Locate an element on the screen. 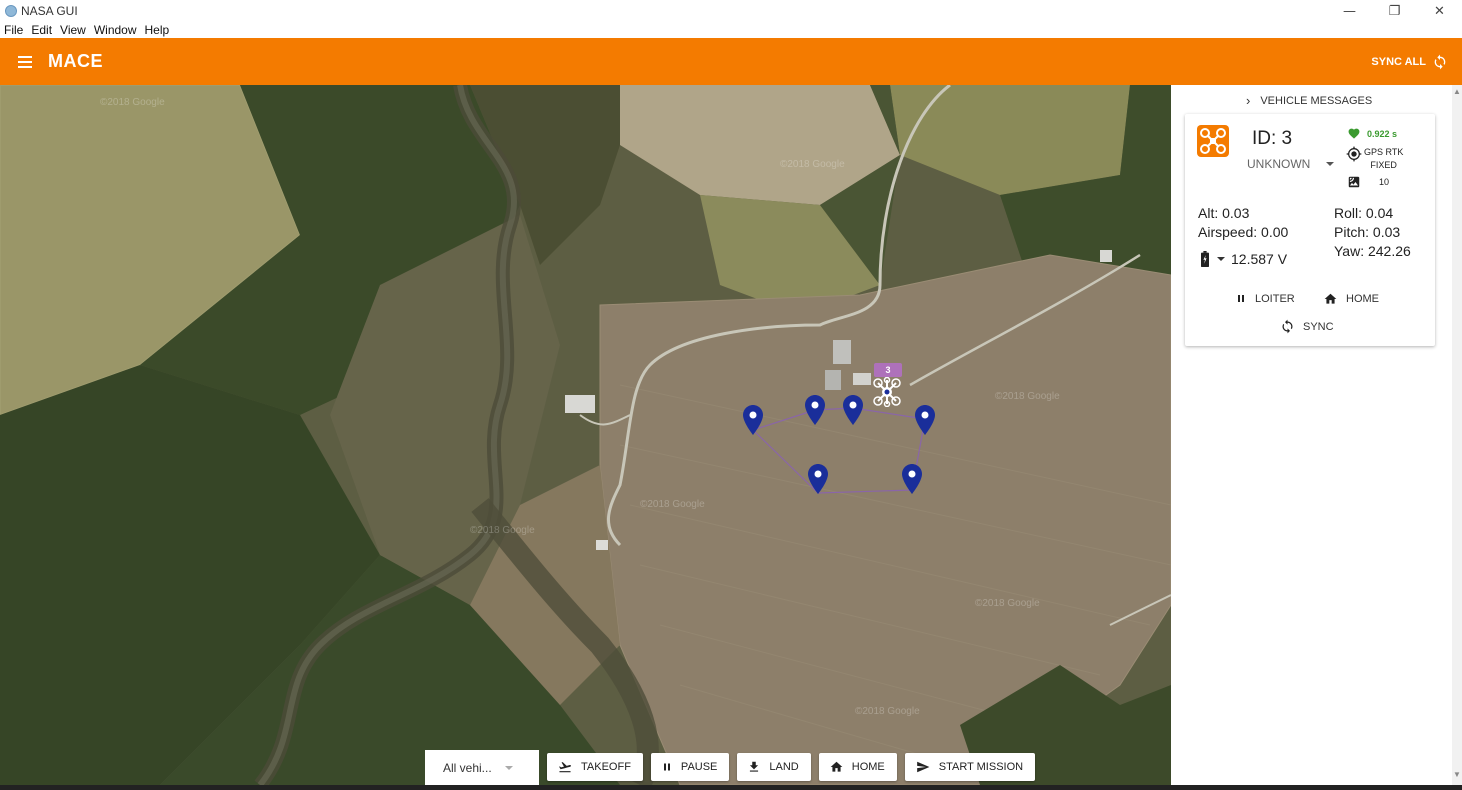 The width and height of the screenshot is (1462, 790). vehicle-marker-label: 3 is located at coordinates (888, 370).